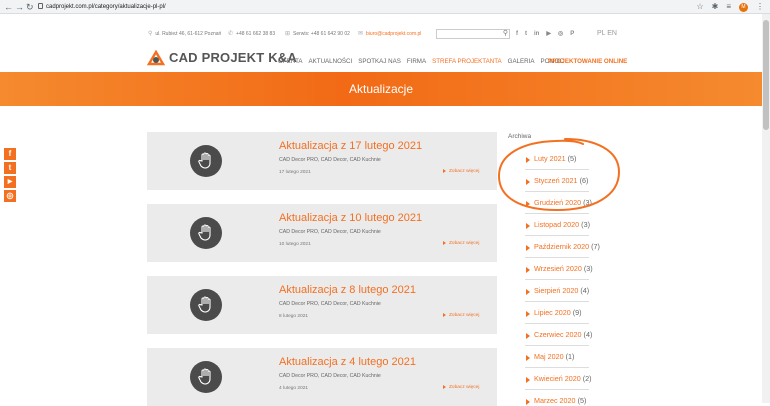  I want to click on extensions-icon: ✱, so click(715, 7).